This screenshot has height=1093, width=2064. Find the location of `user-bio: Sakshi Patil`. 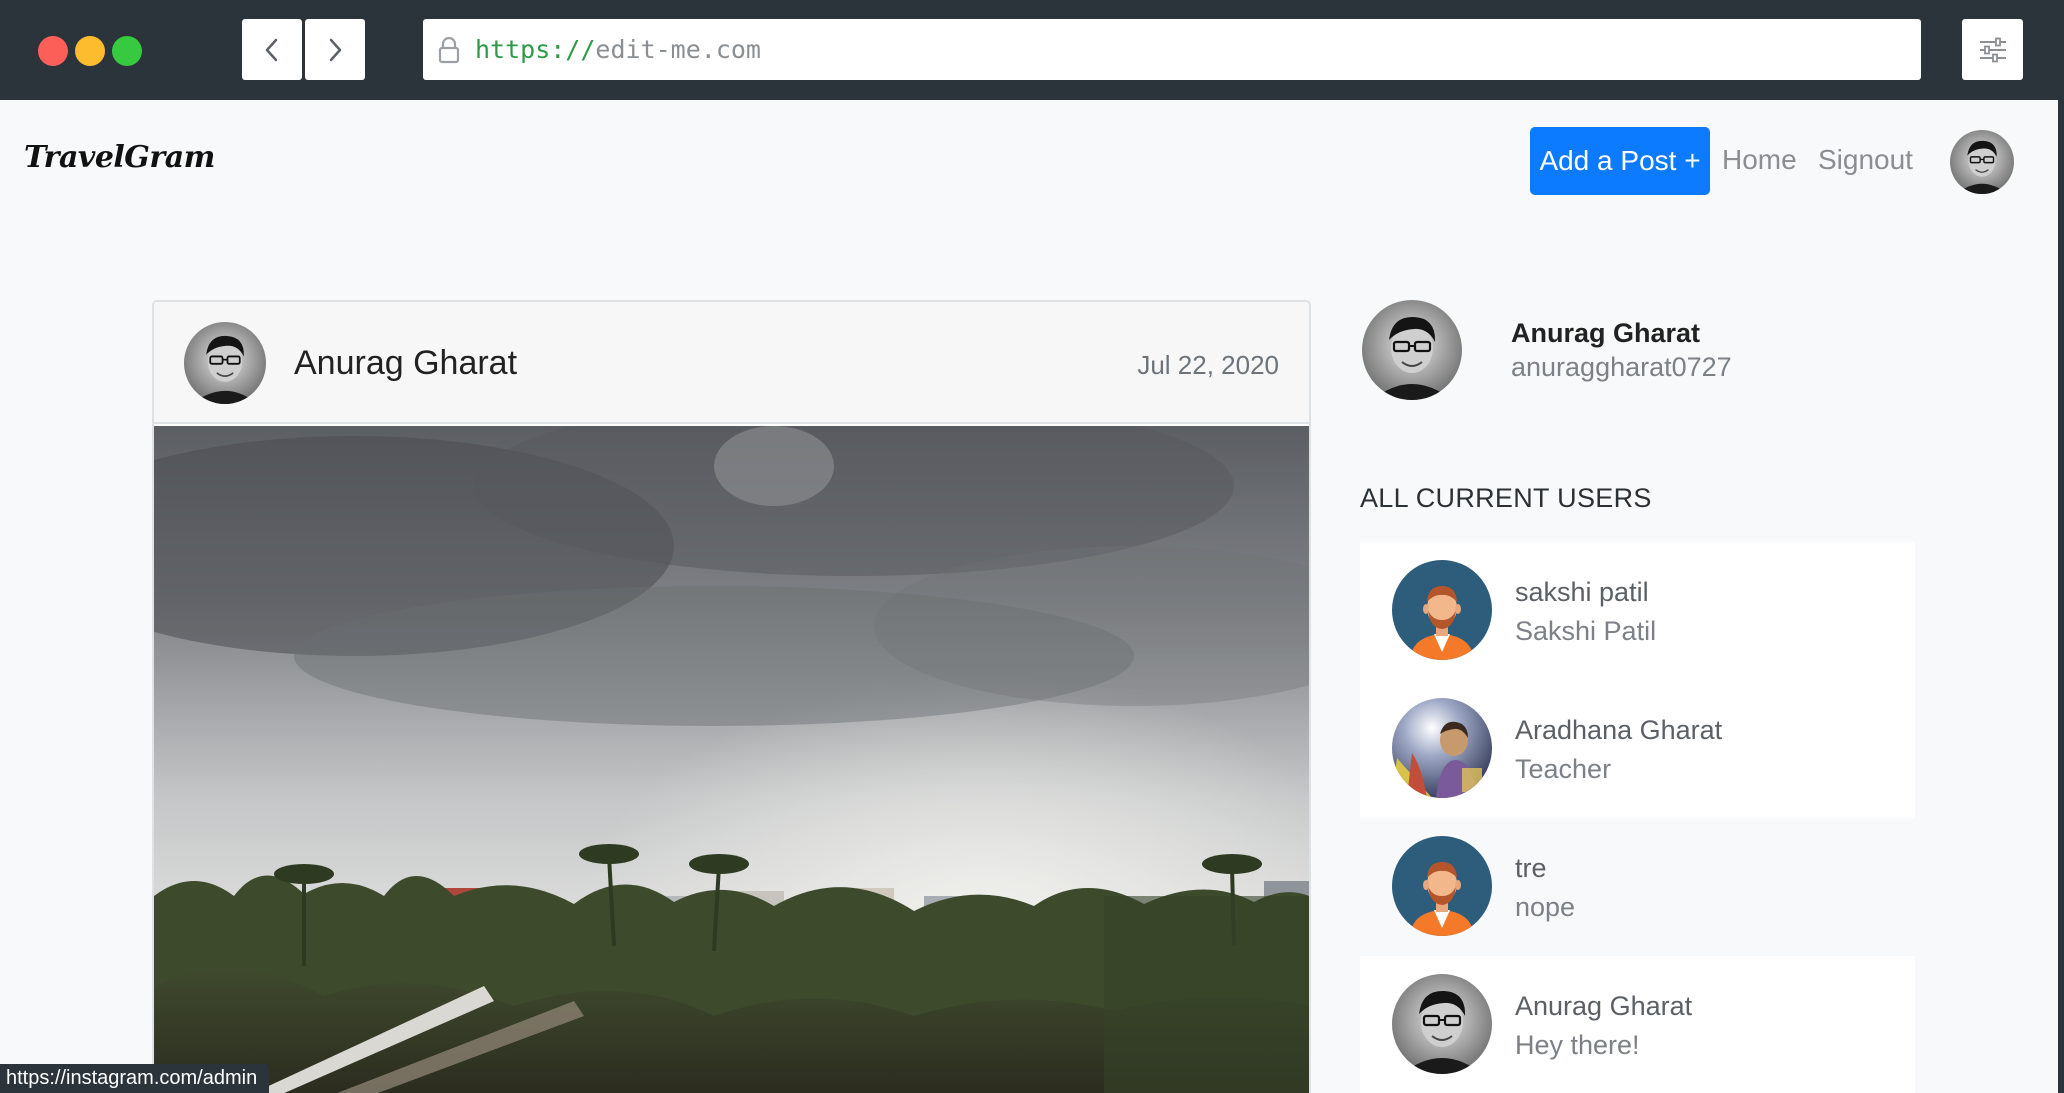

user-bio: Sakshi Patil is located at coordinates (1586, 631).